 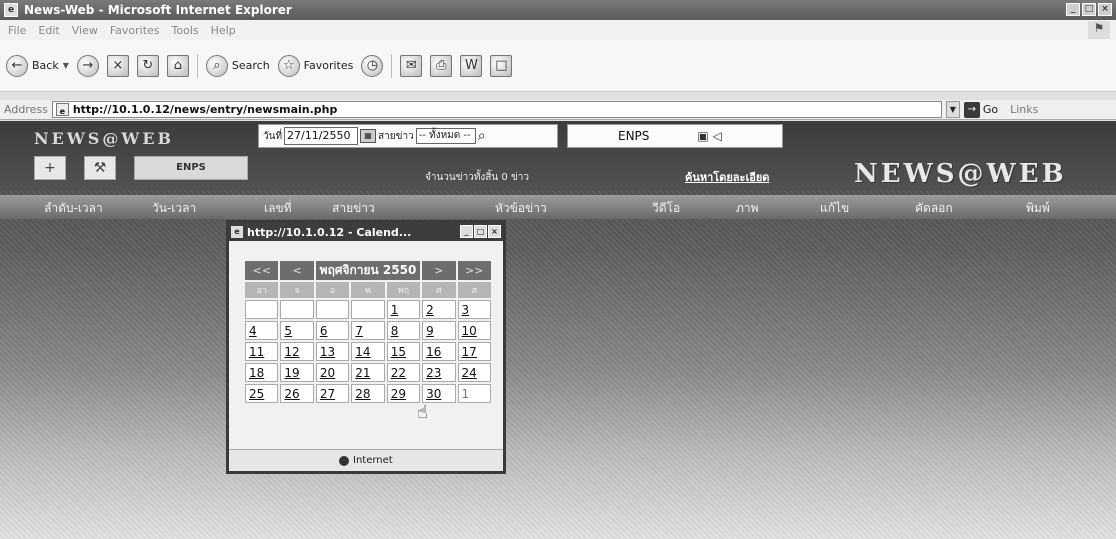 What do you see at coordinates (262, 270) in the screenshot?
I see `prev-year-button: <<` at bounding box center [262, 270].